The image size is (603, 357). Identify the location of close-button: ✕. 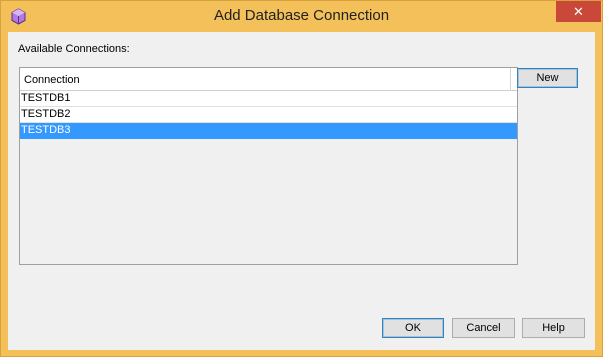
(578, 11).